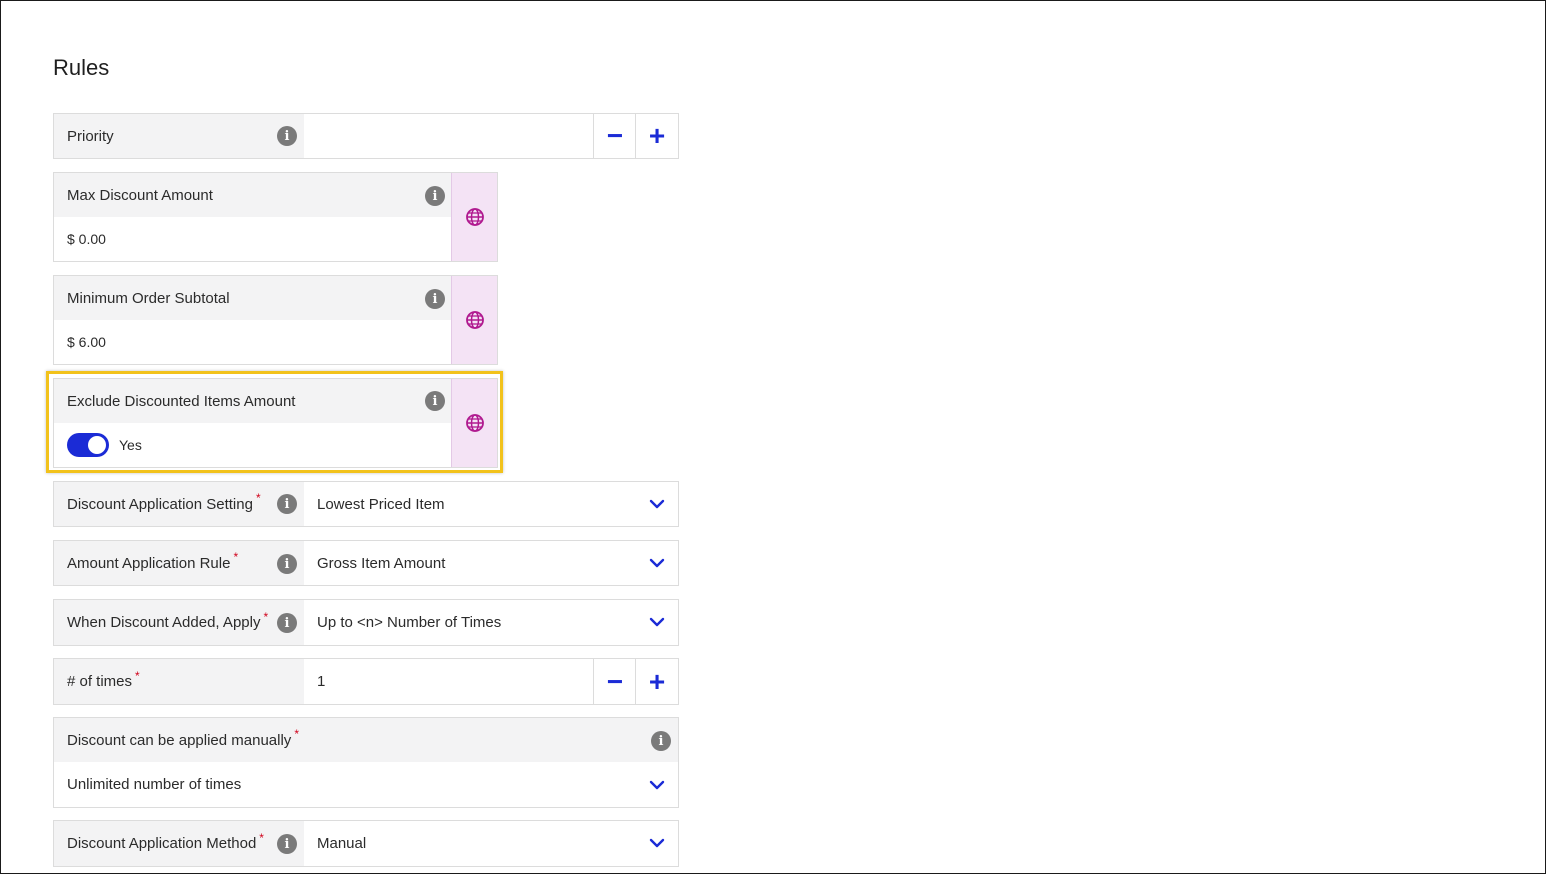 Image resolution: width=1546 pixels, height=874 pixels. Describe the element at coordinates (253, 195) in the screenshot. I see `max-discount-label-cell: Max Discount Amount` at that location.